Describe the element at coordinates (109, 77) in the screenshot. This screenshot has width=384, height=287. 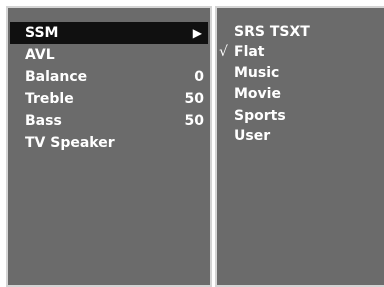
I see `menu-item-balance: Balance 0` at that location.